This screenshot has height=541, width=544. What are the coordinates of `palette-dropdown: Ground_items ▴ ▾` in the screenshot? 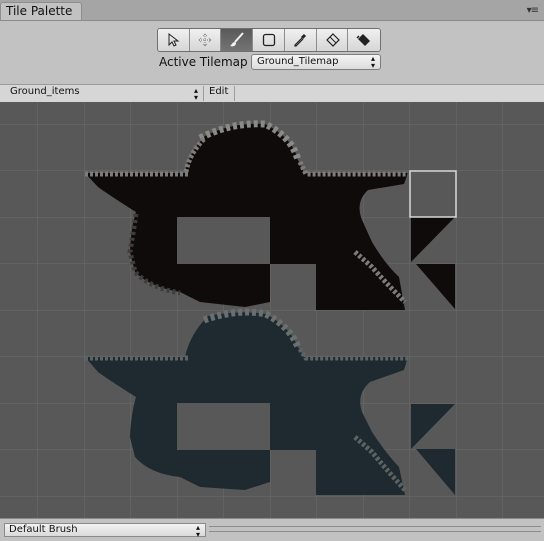 It's located at (104, 94).